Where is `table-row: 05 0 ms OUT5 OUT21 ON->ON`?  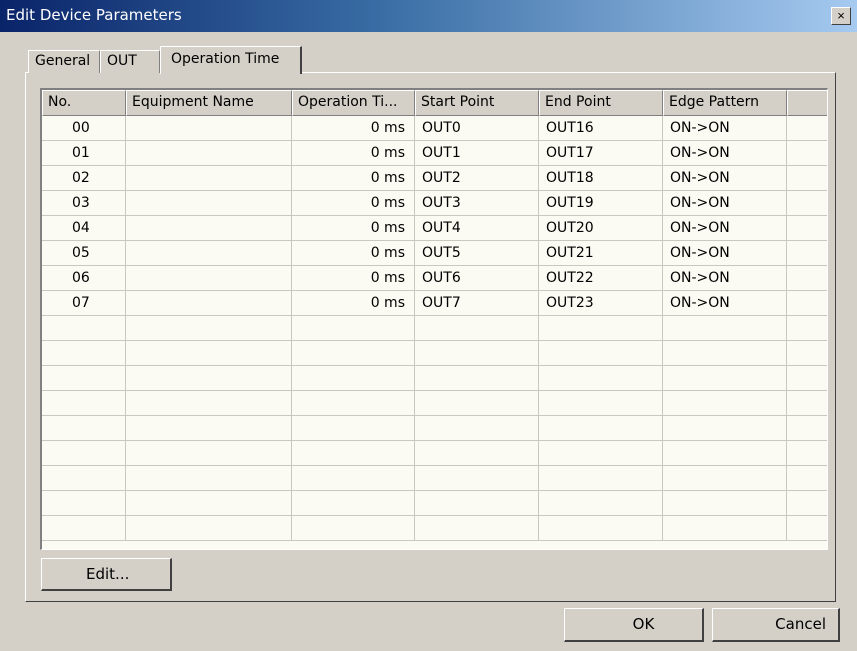 table-row: 05 0 ms OUT5 OUT21 ON->ON is located at coordinates (434, 253).